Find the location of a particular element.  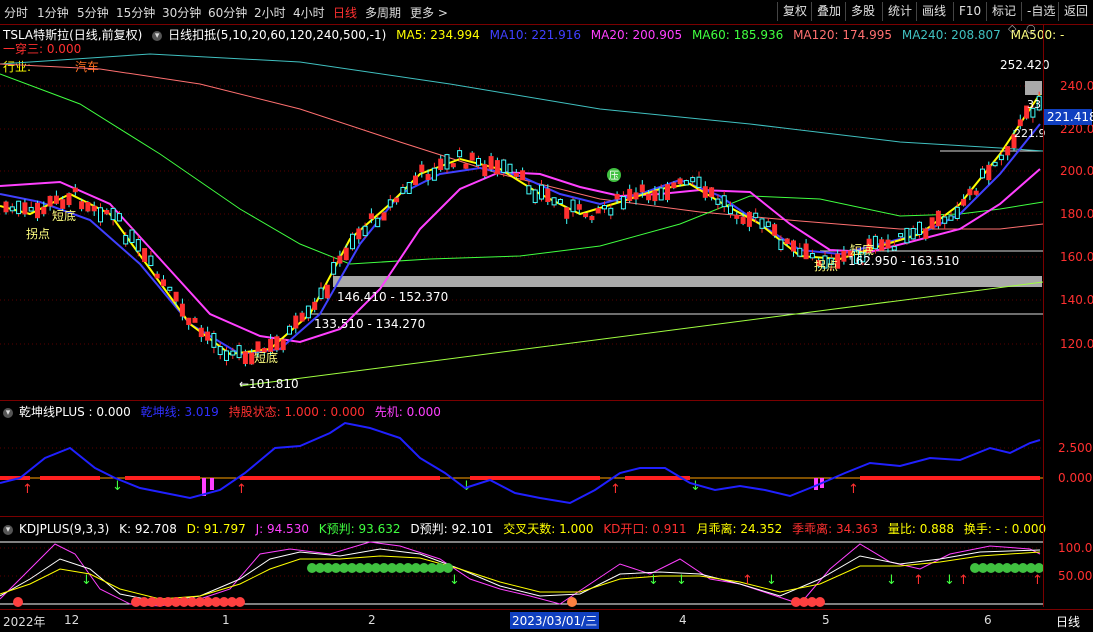

diamond-icon: ◇ is located at coordinates (1012, 29).